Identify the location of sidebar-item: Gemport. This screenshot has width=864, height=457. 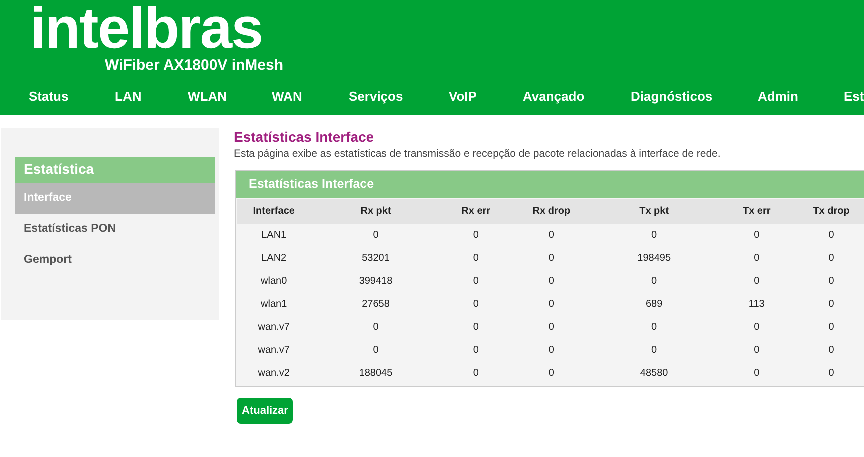
(115, 260).